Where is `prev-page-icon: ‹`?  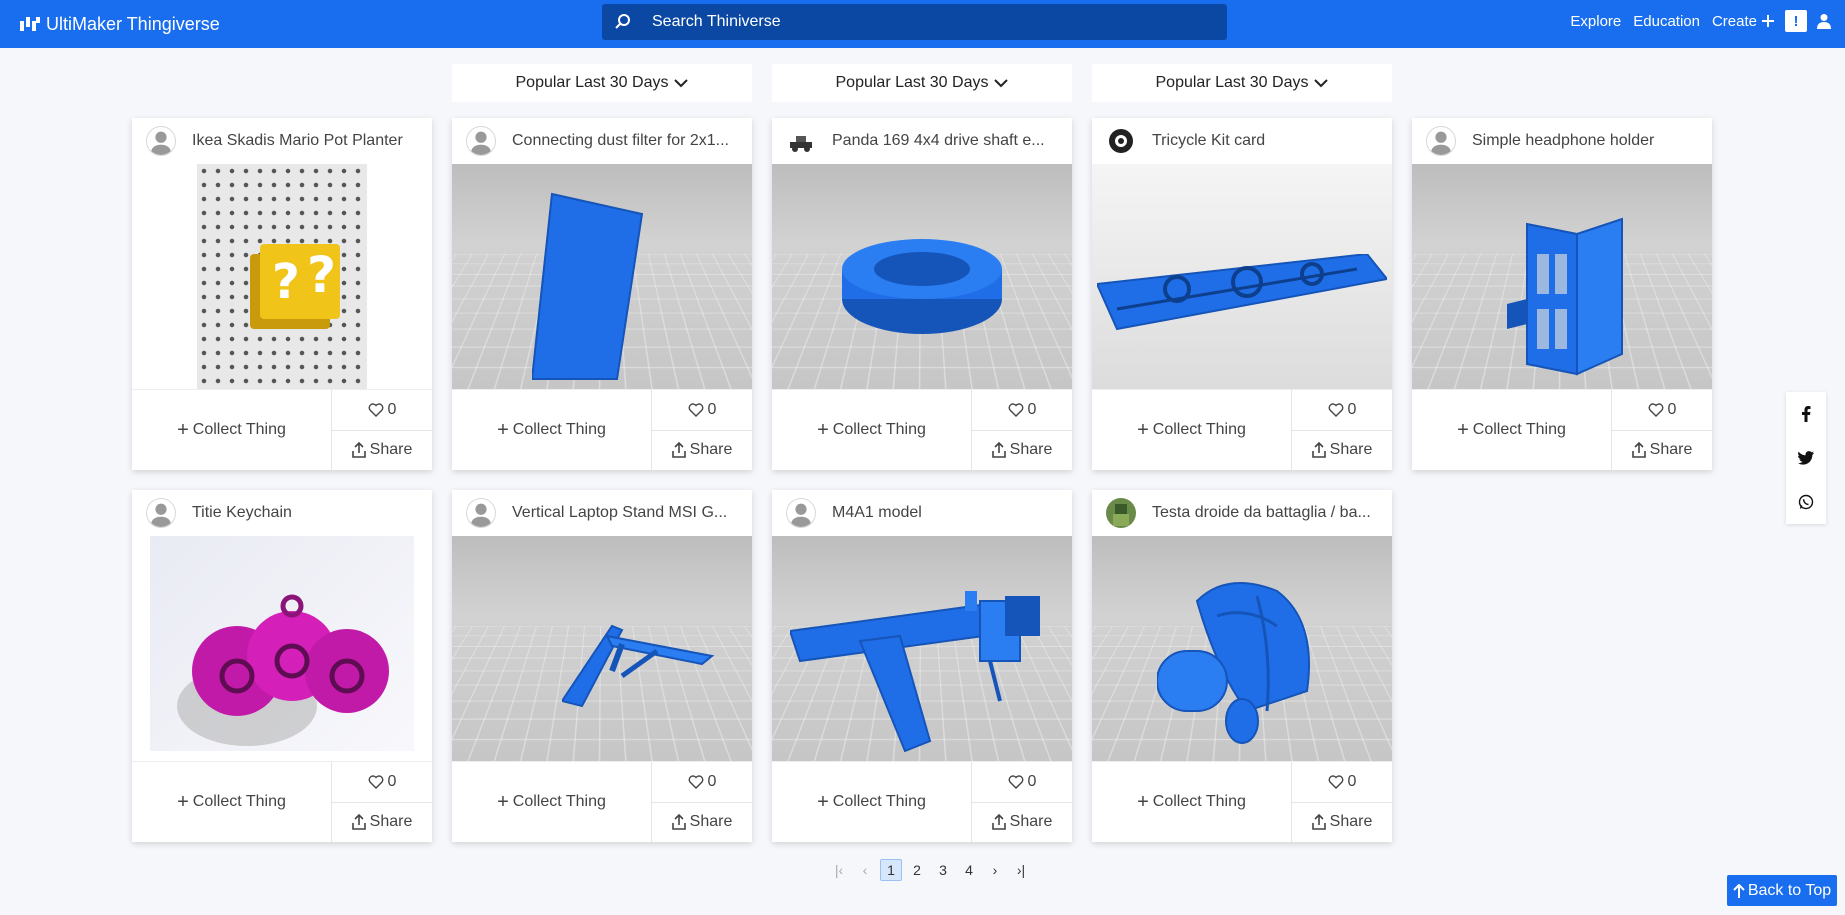
prev-page-icon: ‹ is located at coordinates (865, 870).